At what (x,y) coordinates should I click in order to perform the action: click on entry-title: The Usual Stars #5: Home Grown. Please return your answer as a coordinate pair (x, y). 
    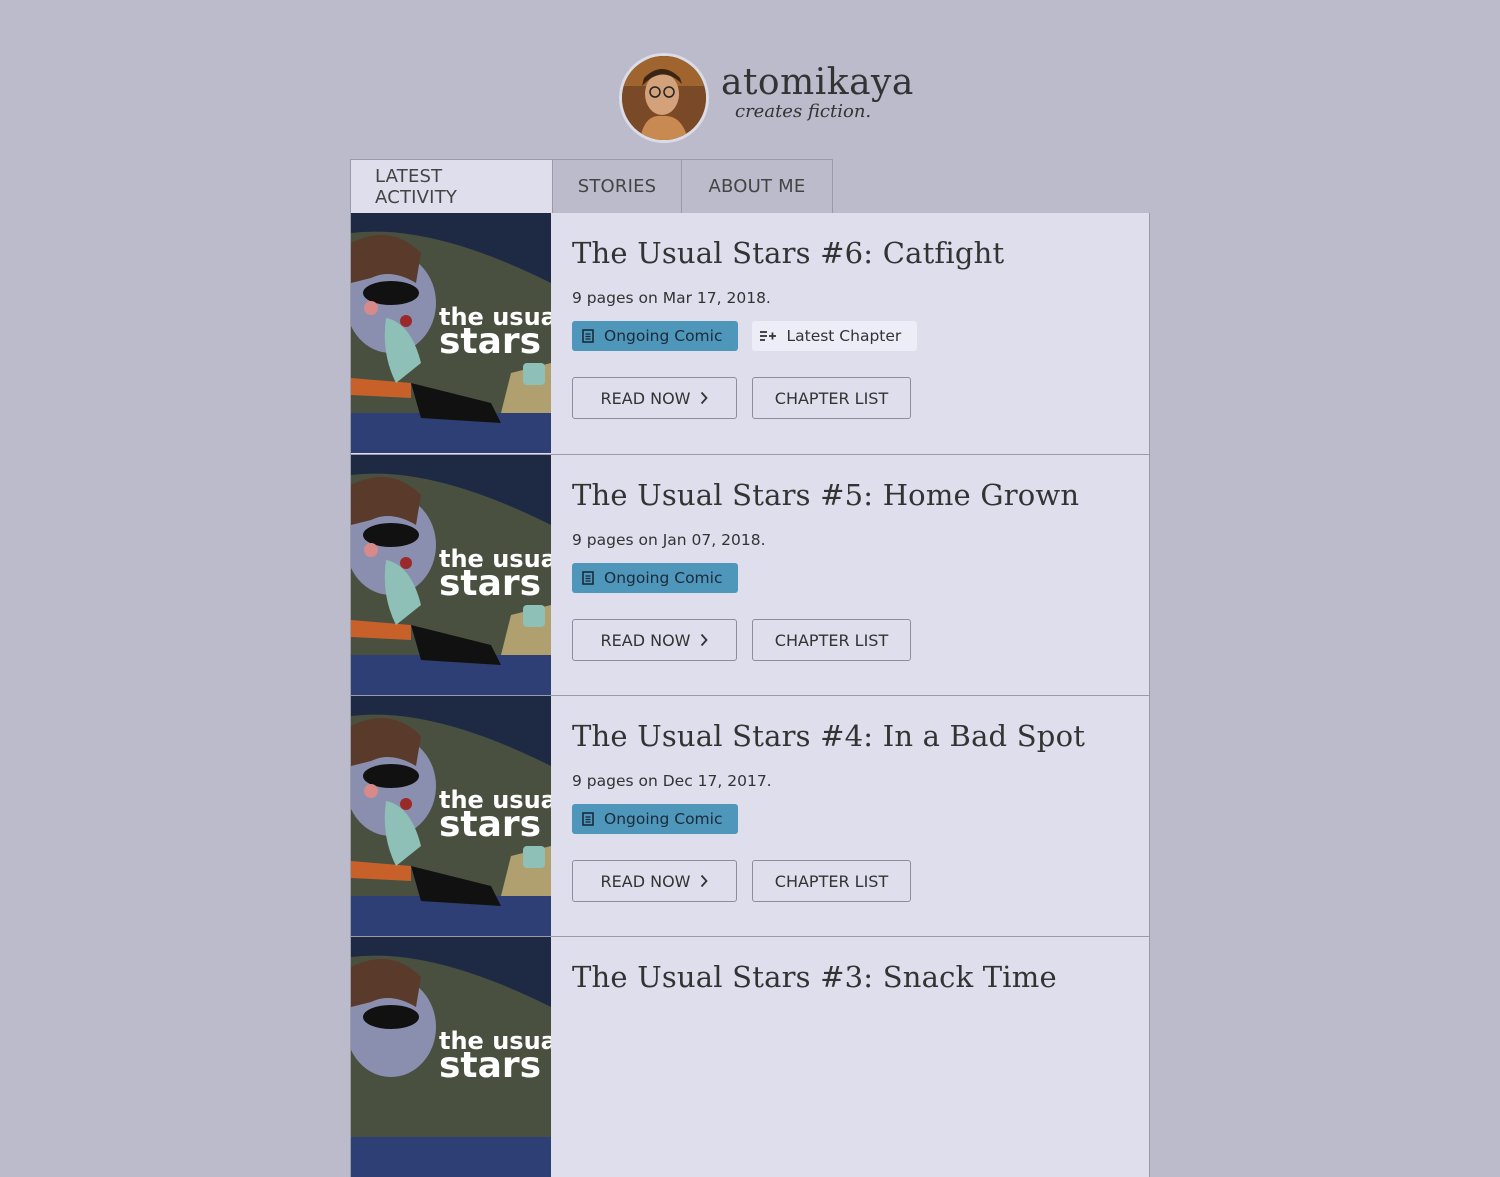
    Looking at the image, I should click on (825, 495).